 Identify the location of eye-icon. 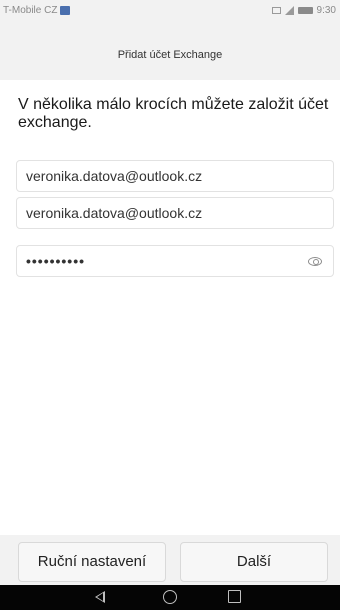
(315, 261).